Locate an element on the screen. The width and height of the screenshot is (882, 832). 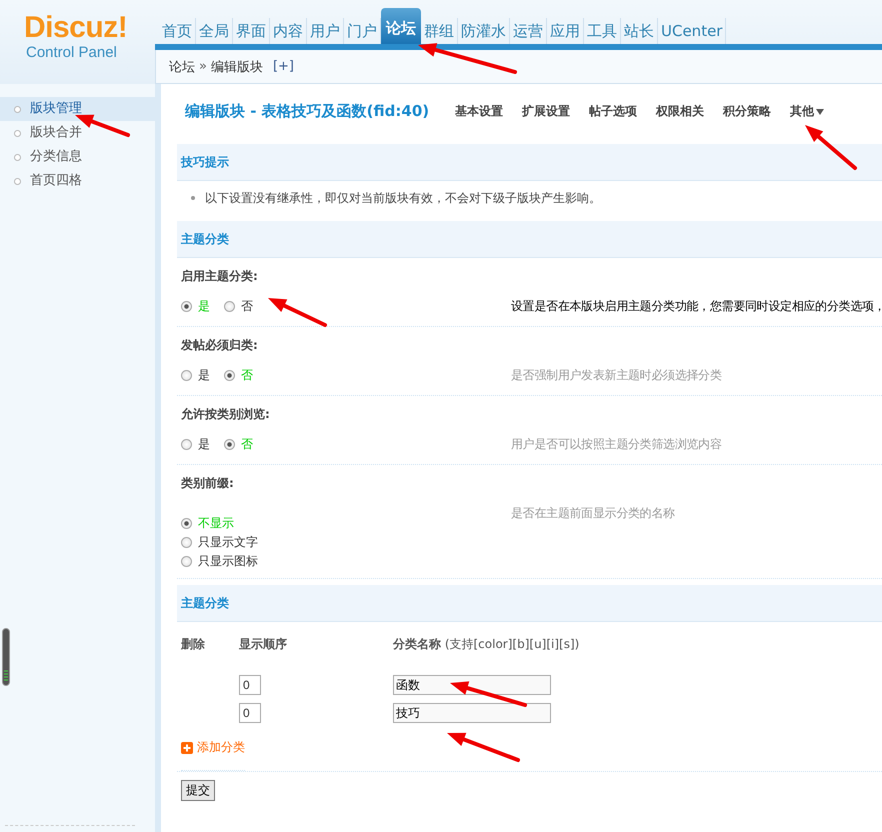
breadcrumb-item: 论坛 is located at coordinates (182, 67).